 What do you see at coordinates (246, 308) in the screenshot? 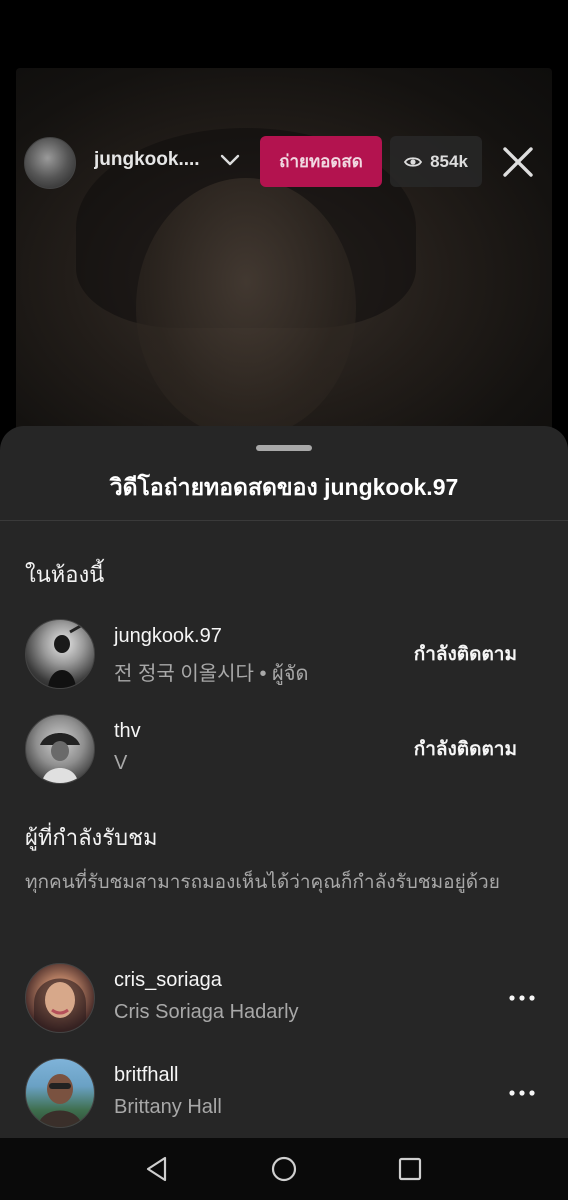
I see `video-subject` at bounding box center [246, 308].